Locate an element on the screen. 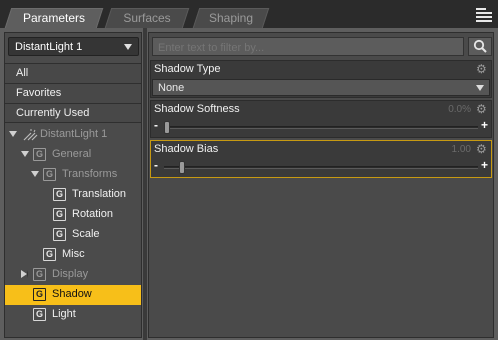 This screenshot has height=340, width=498. node-selector-value: DistantLight 1 is located at coordinates (49, 47).